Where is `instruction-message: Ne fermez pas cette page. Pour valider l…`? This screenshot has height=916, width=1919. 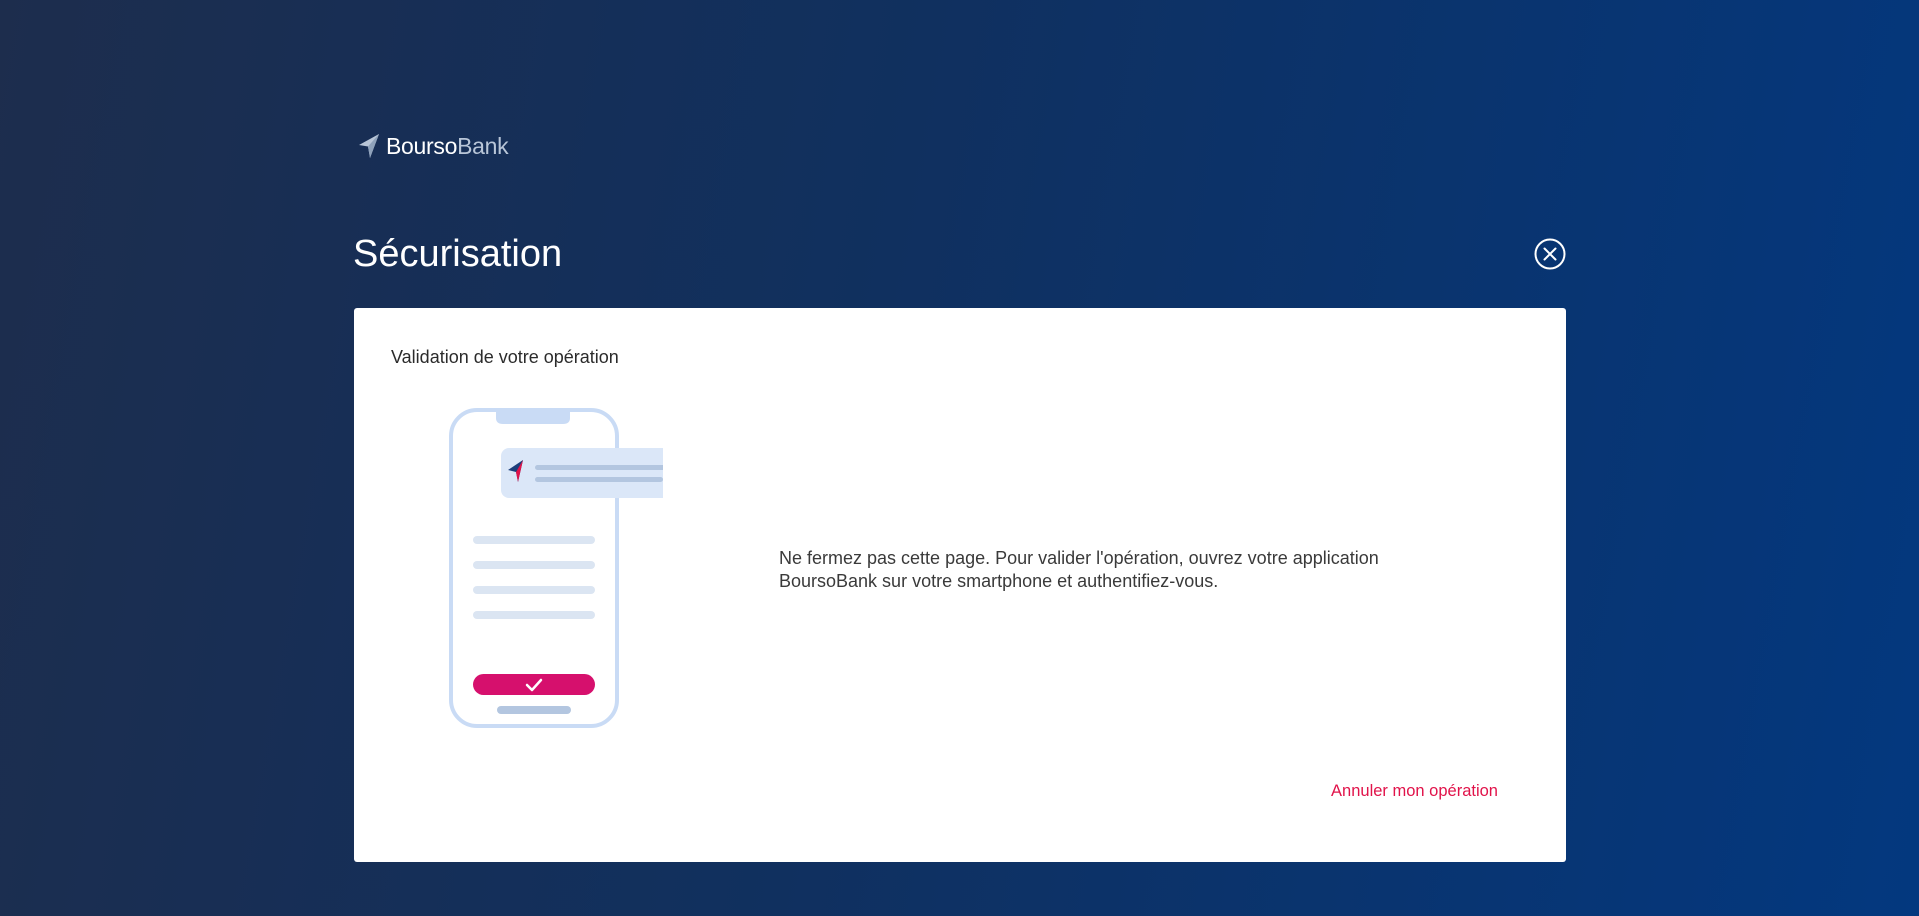 instruction-message: Ne fermez pas cette page. Pour valider l… is located at coordinates (1079, 569).